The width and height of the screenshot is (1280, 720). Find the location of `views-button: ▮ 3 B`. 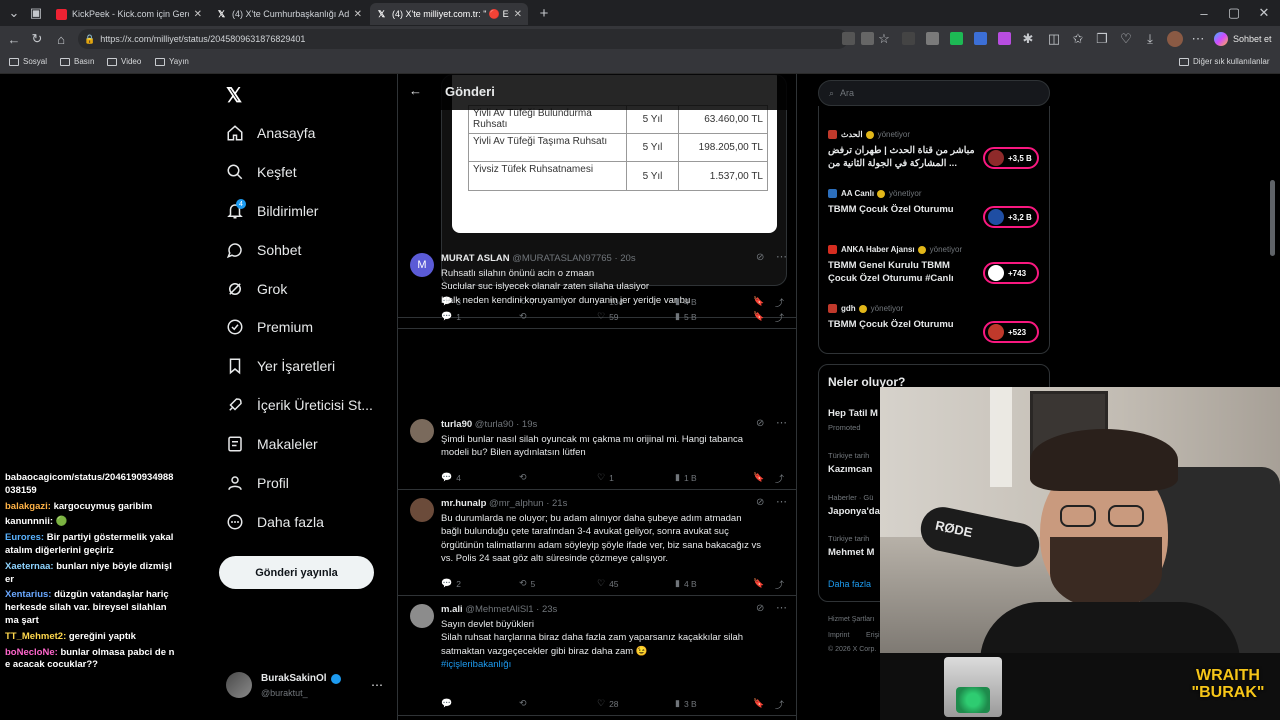

views-button: ▮ 3 B is located at coordinates (686, 703).